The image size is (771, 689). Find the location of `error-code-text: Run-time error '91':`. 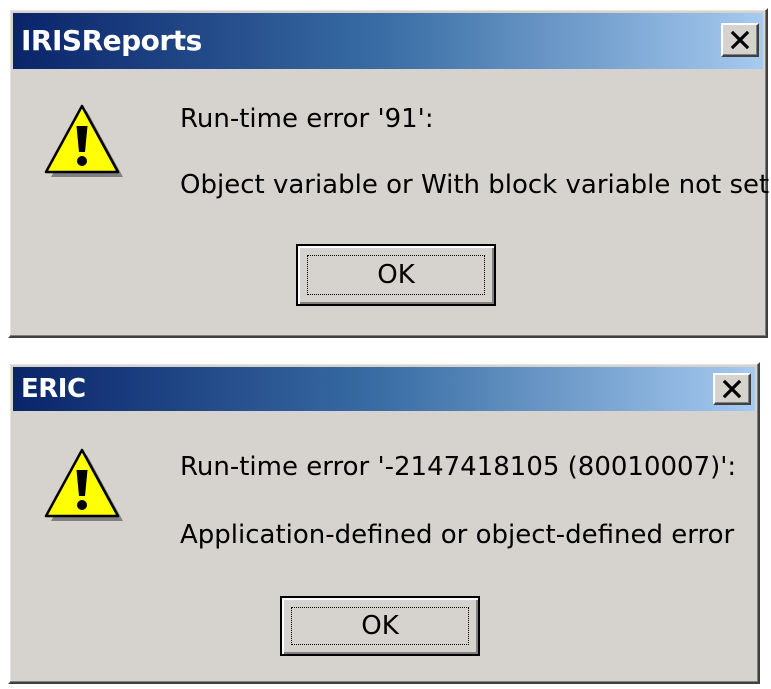

error-code-text: Run-time error '91': is located at coordinates (307, 119).